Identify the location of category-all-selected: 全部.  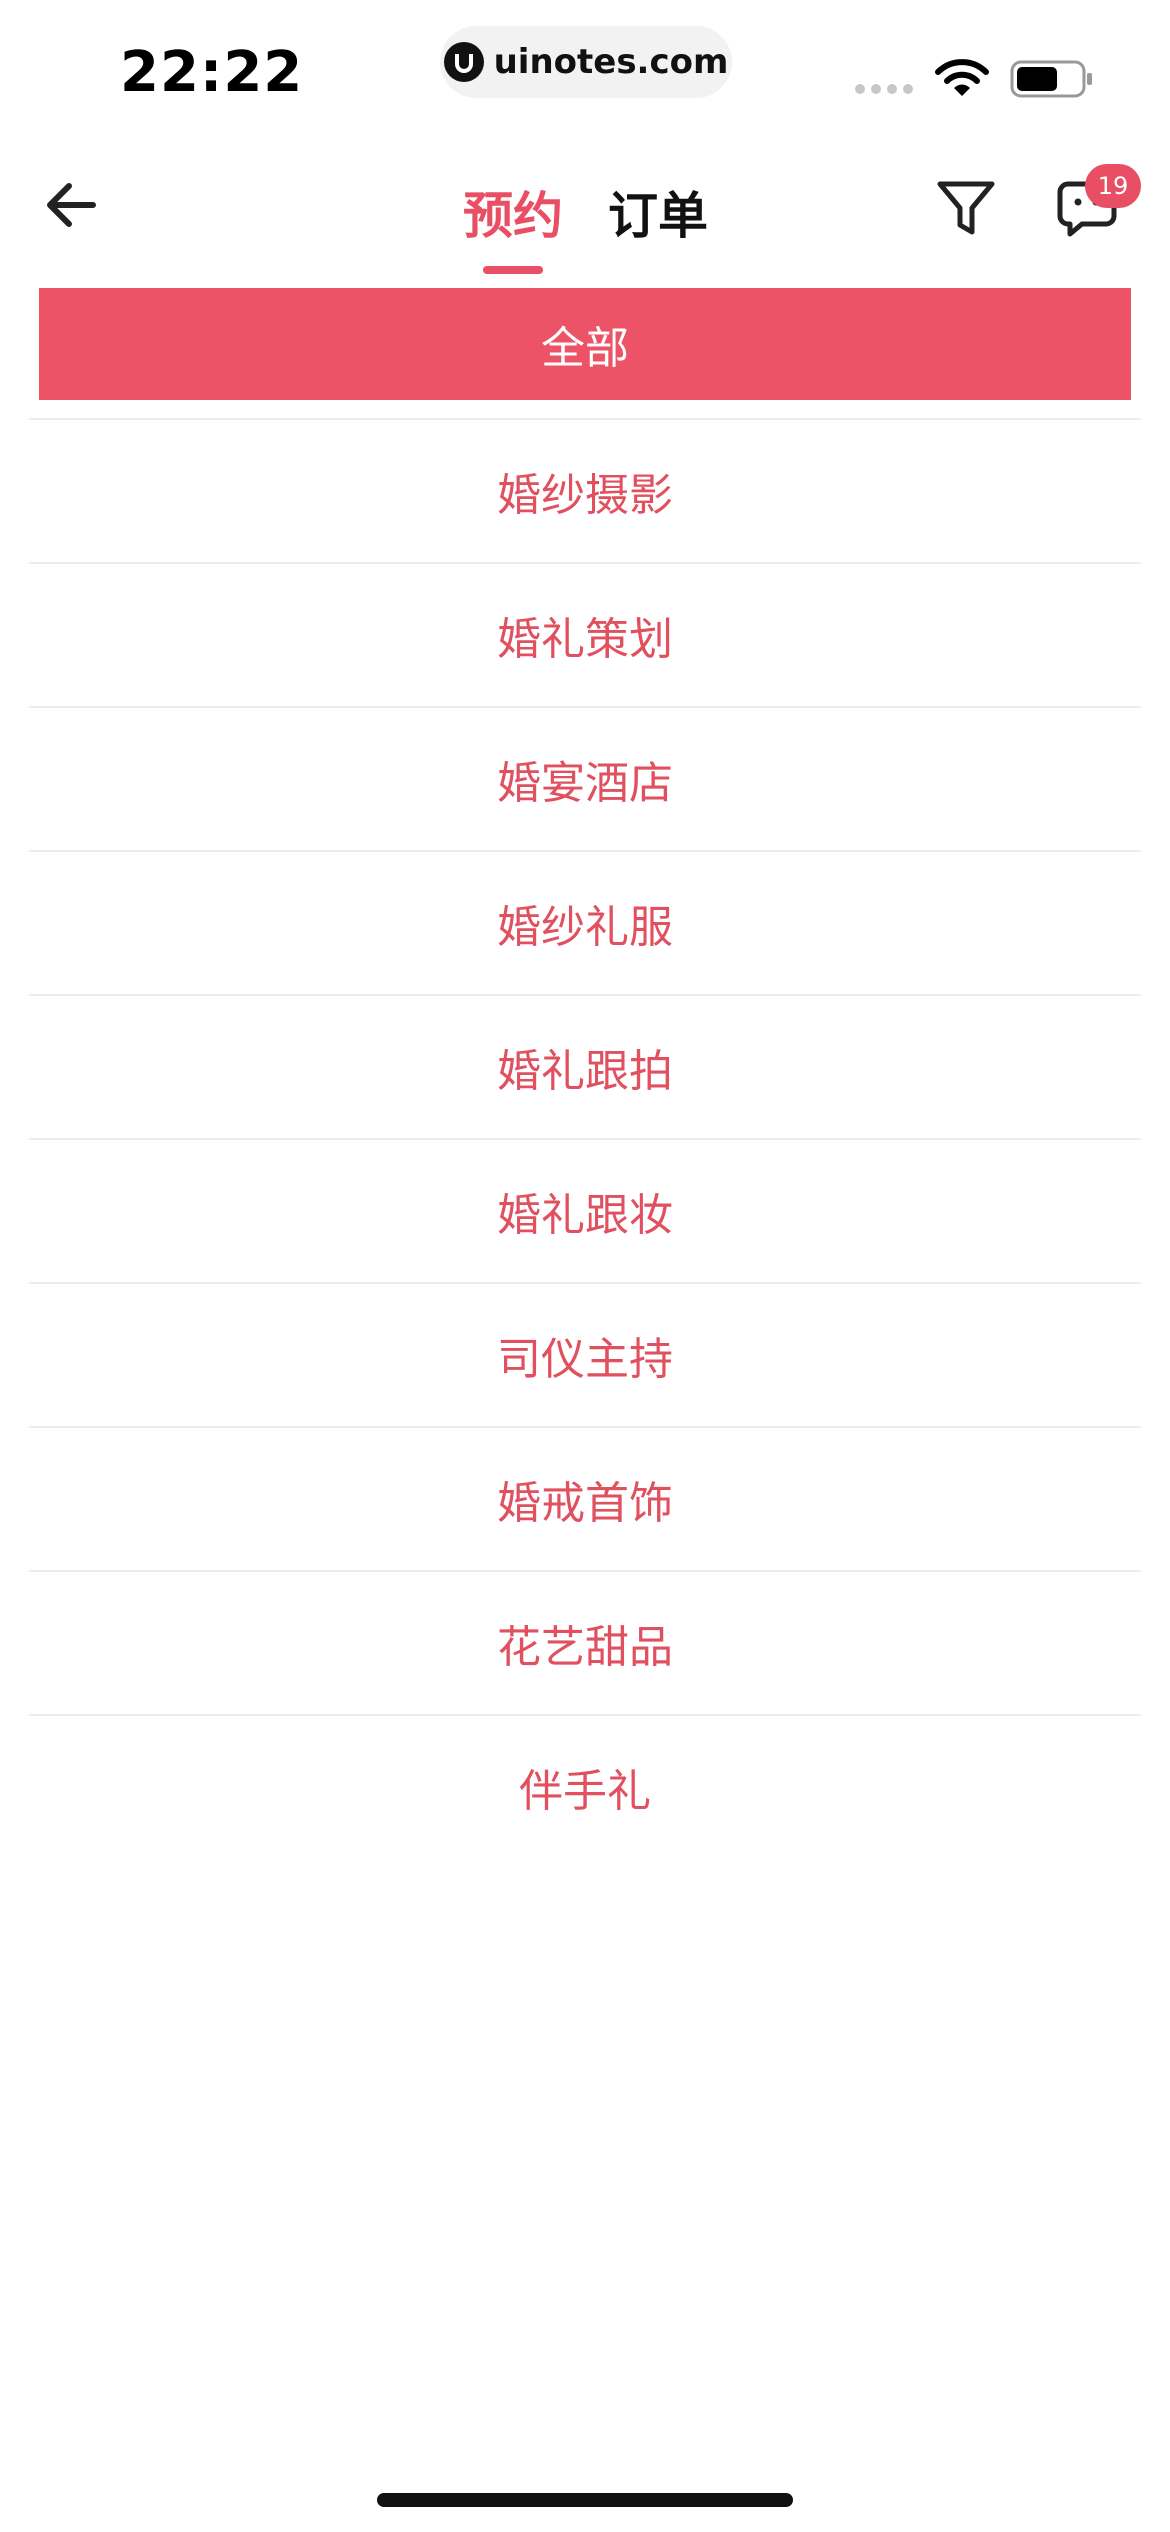
(585, 344).